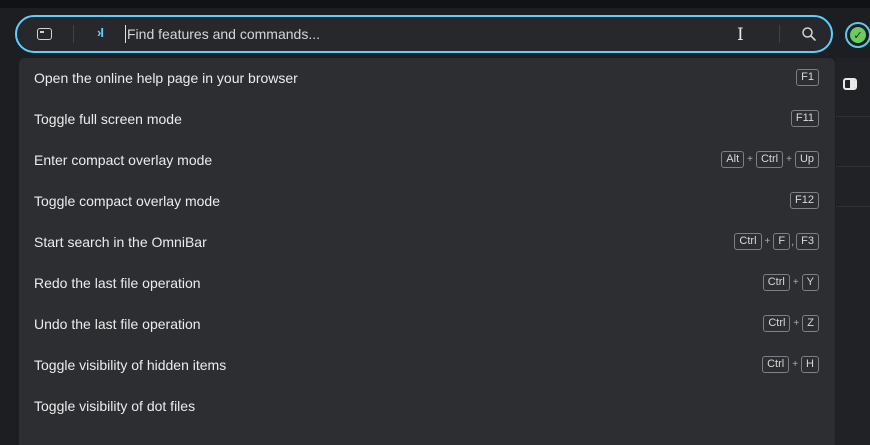  I want to click on command-label: Start search in the OmniBar, so click(120, 242).